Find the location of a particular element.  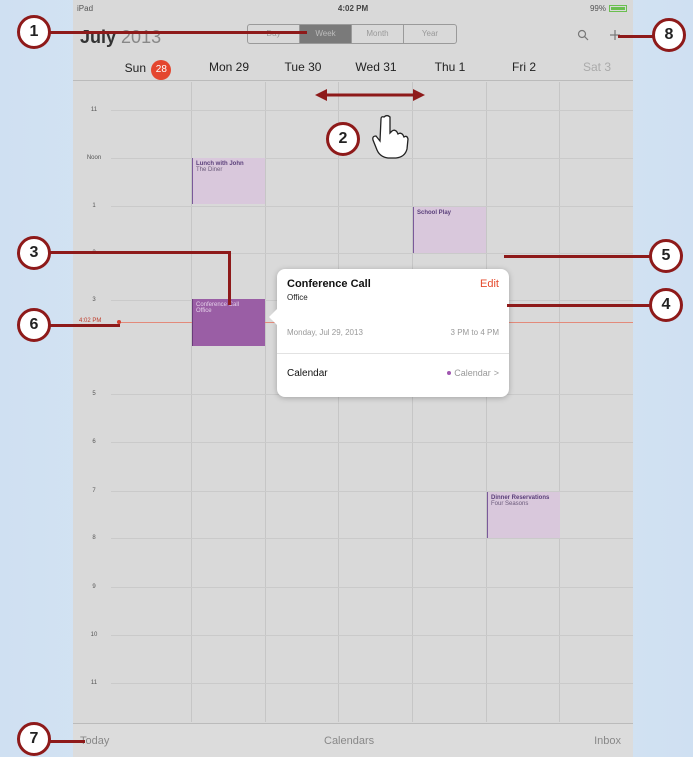

header-icons is located at coordinates (599, 36).